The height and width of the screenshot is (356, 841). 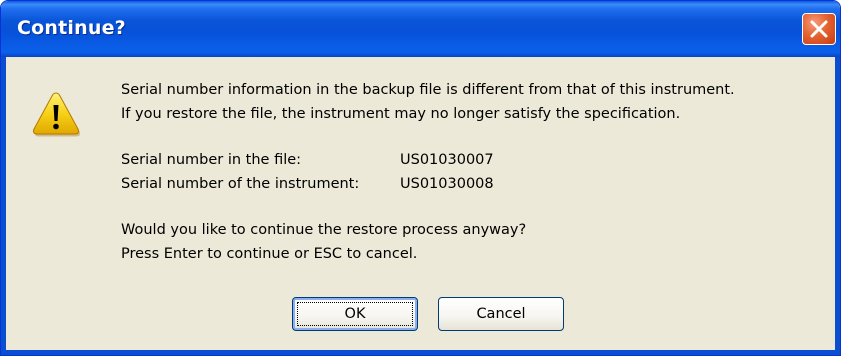 I want to click on serial-file-value: US01030007, so click(x=447, y=160).